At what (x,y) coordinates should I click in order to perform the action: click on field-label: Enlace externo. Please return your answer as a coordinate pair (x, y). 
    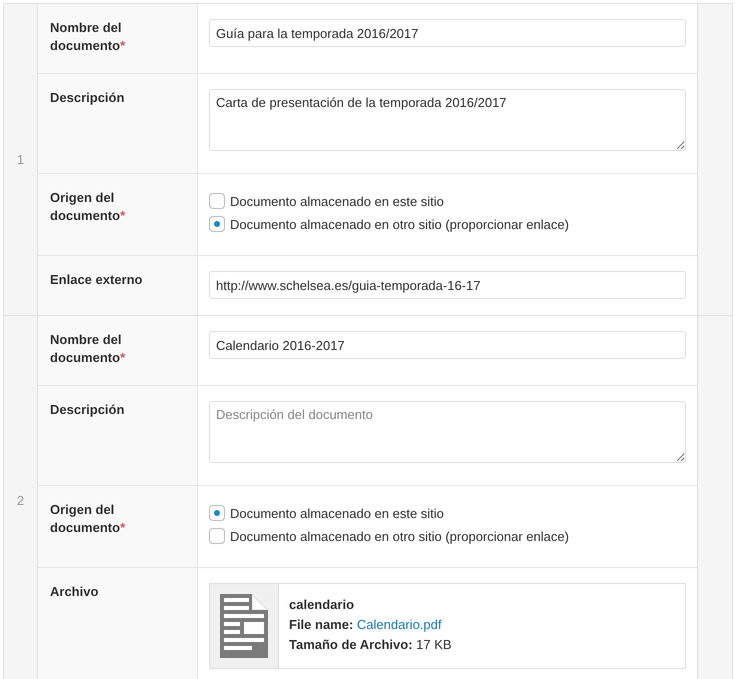
    Looking at the image, I should click on (96, 280).